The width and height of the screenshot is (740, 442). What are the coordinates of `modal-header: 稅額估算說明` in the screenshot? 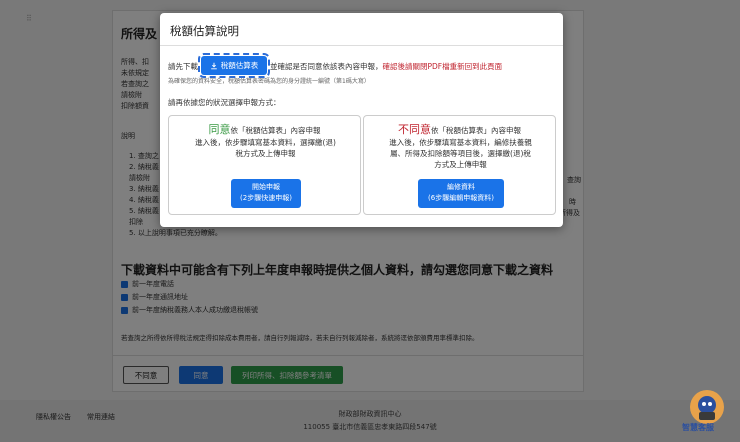 It's located at (361, 29).